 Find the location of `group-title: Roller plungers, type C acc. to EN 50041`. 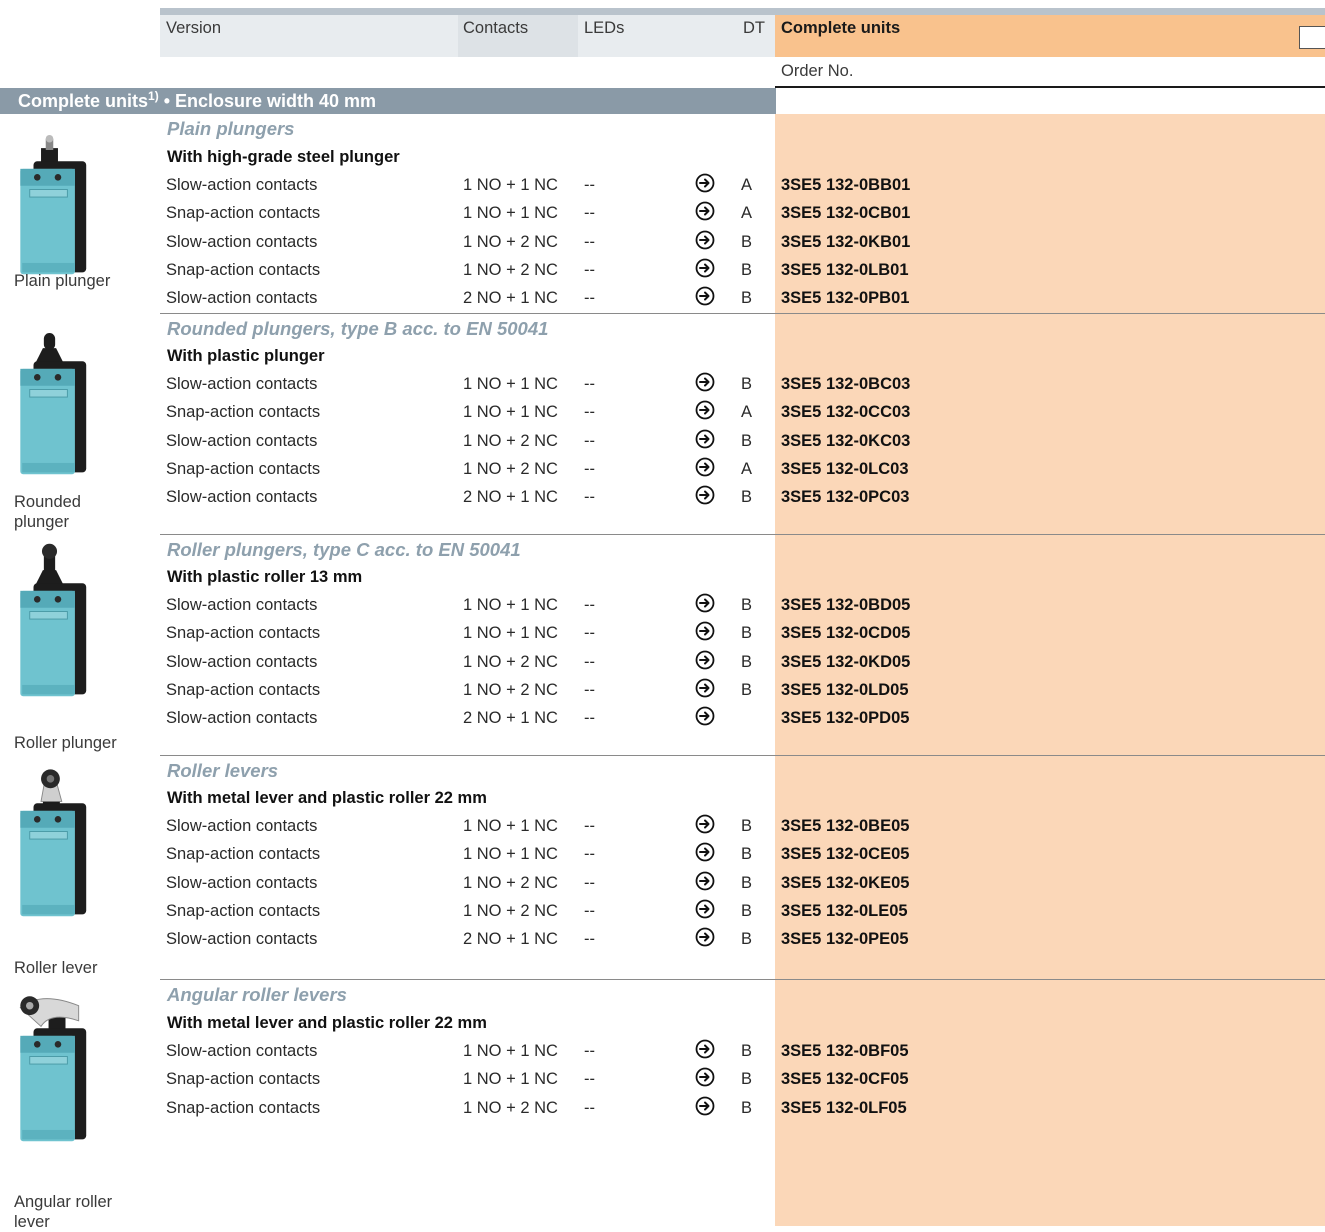

group-title: Roller plungers, type C acc. to EN 50041 is located at coordinates (344, 549).